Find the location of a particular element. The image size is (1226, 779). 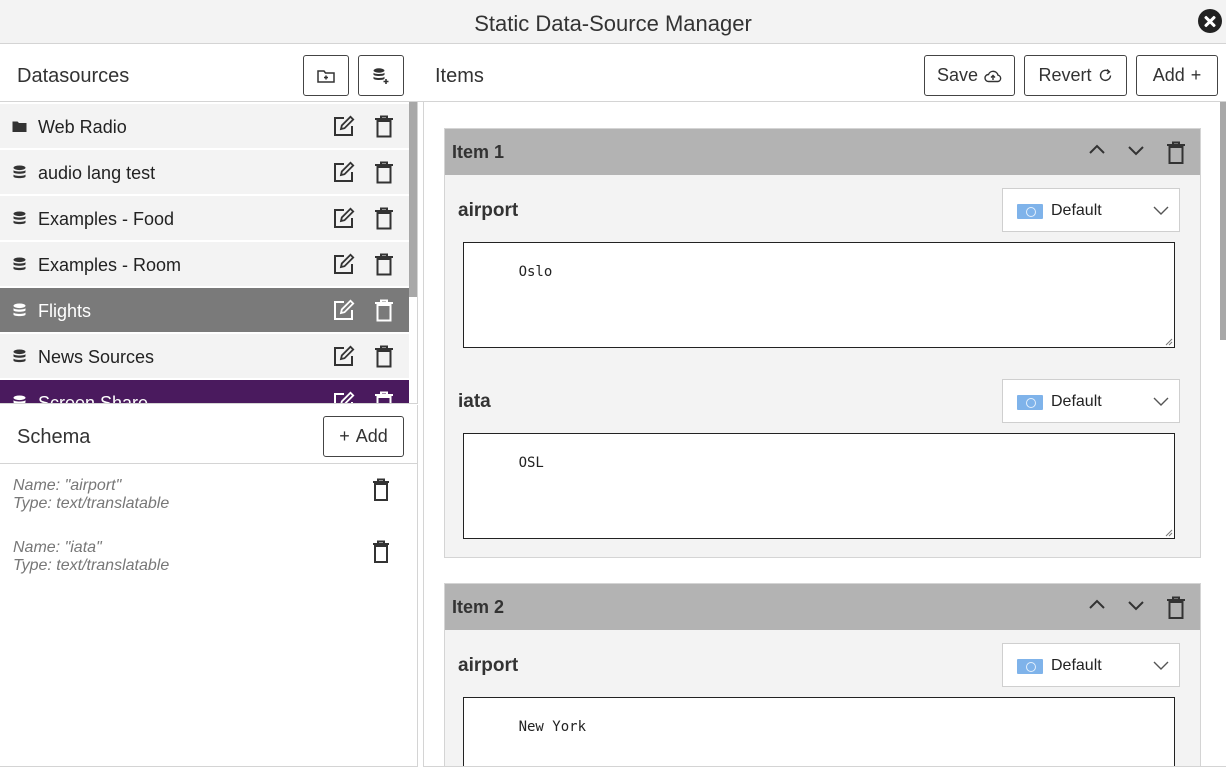

datasource-item-label: Screen Share is located at coordinates (93, 398).